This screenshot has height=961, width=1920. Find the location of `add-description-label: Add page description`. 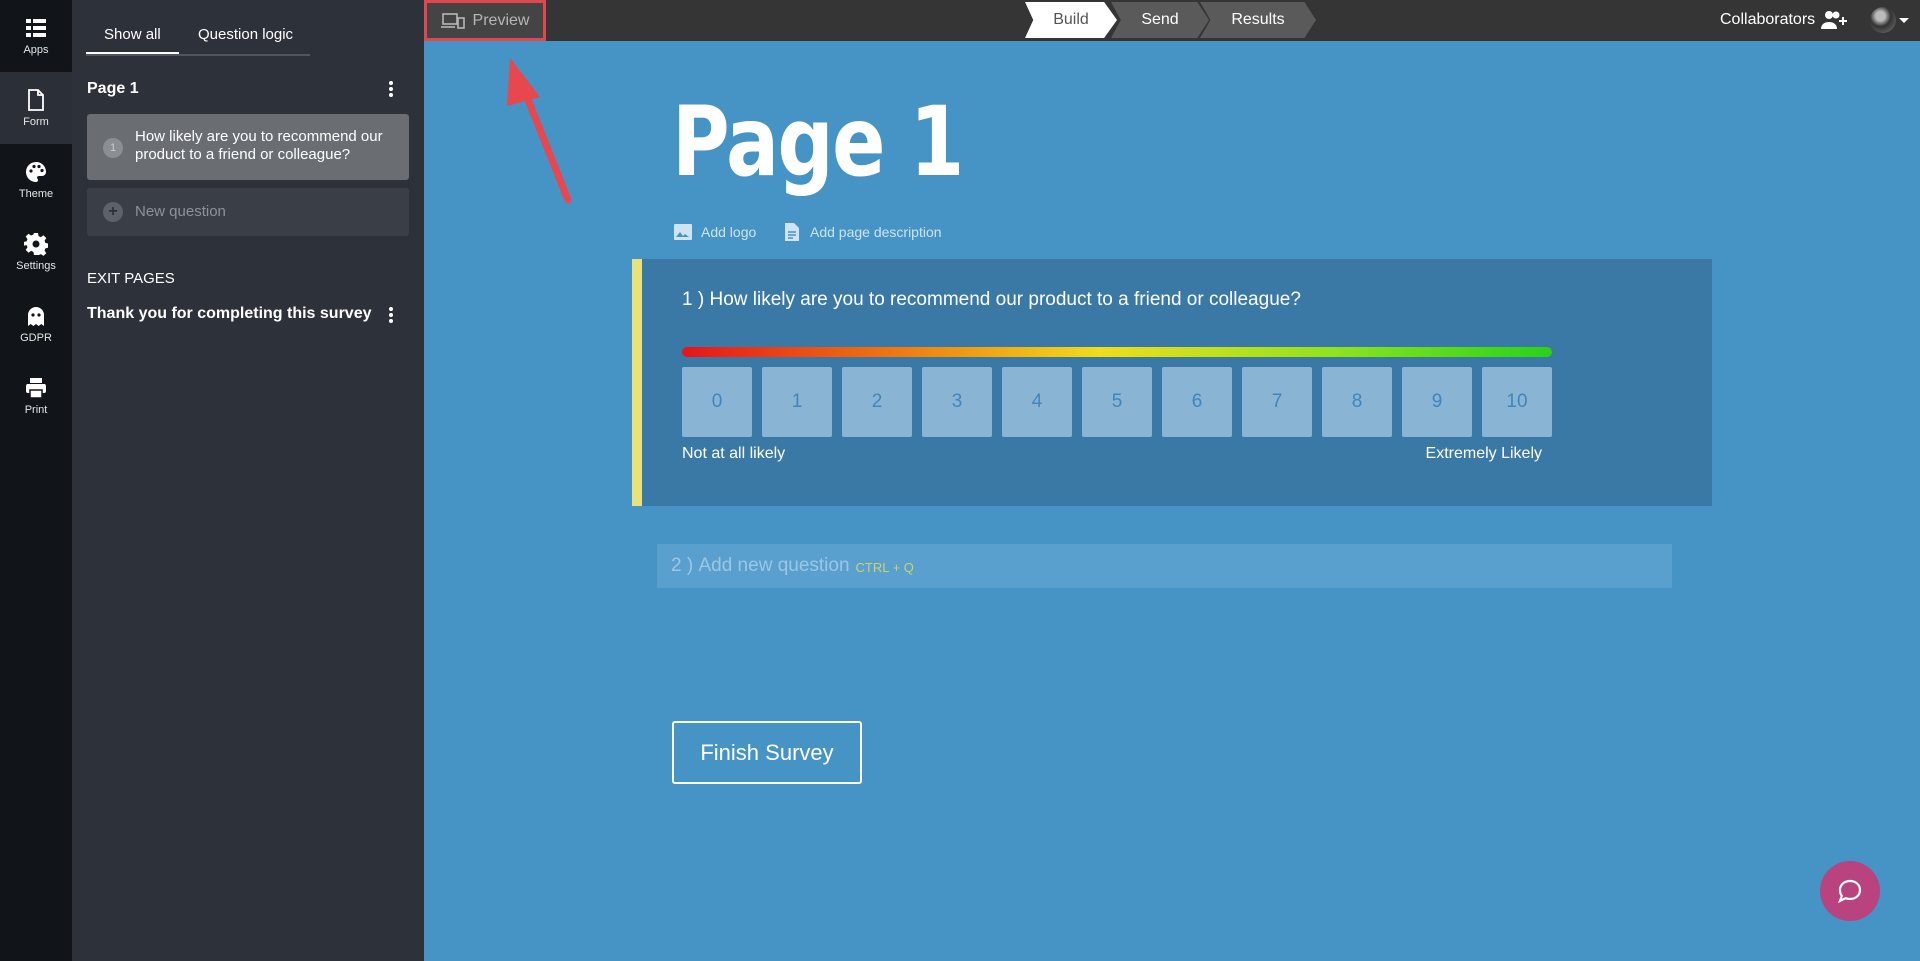

add-description-label: Add page description is located at coordinates (876, 232).